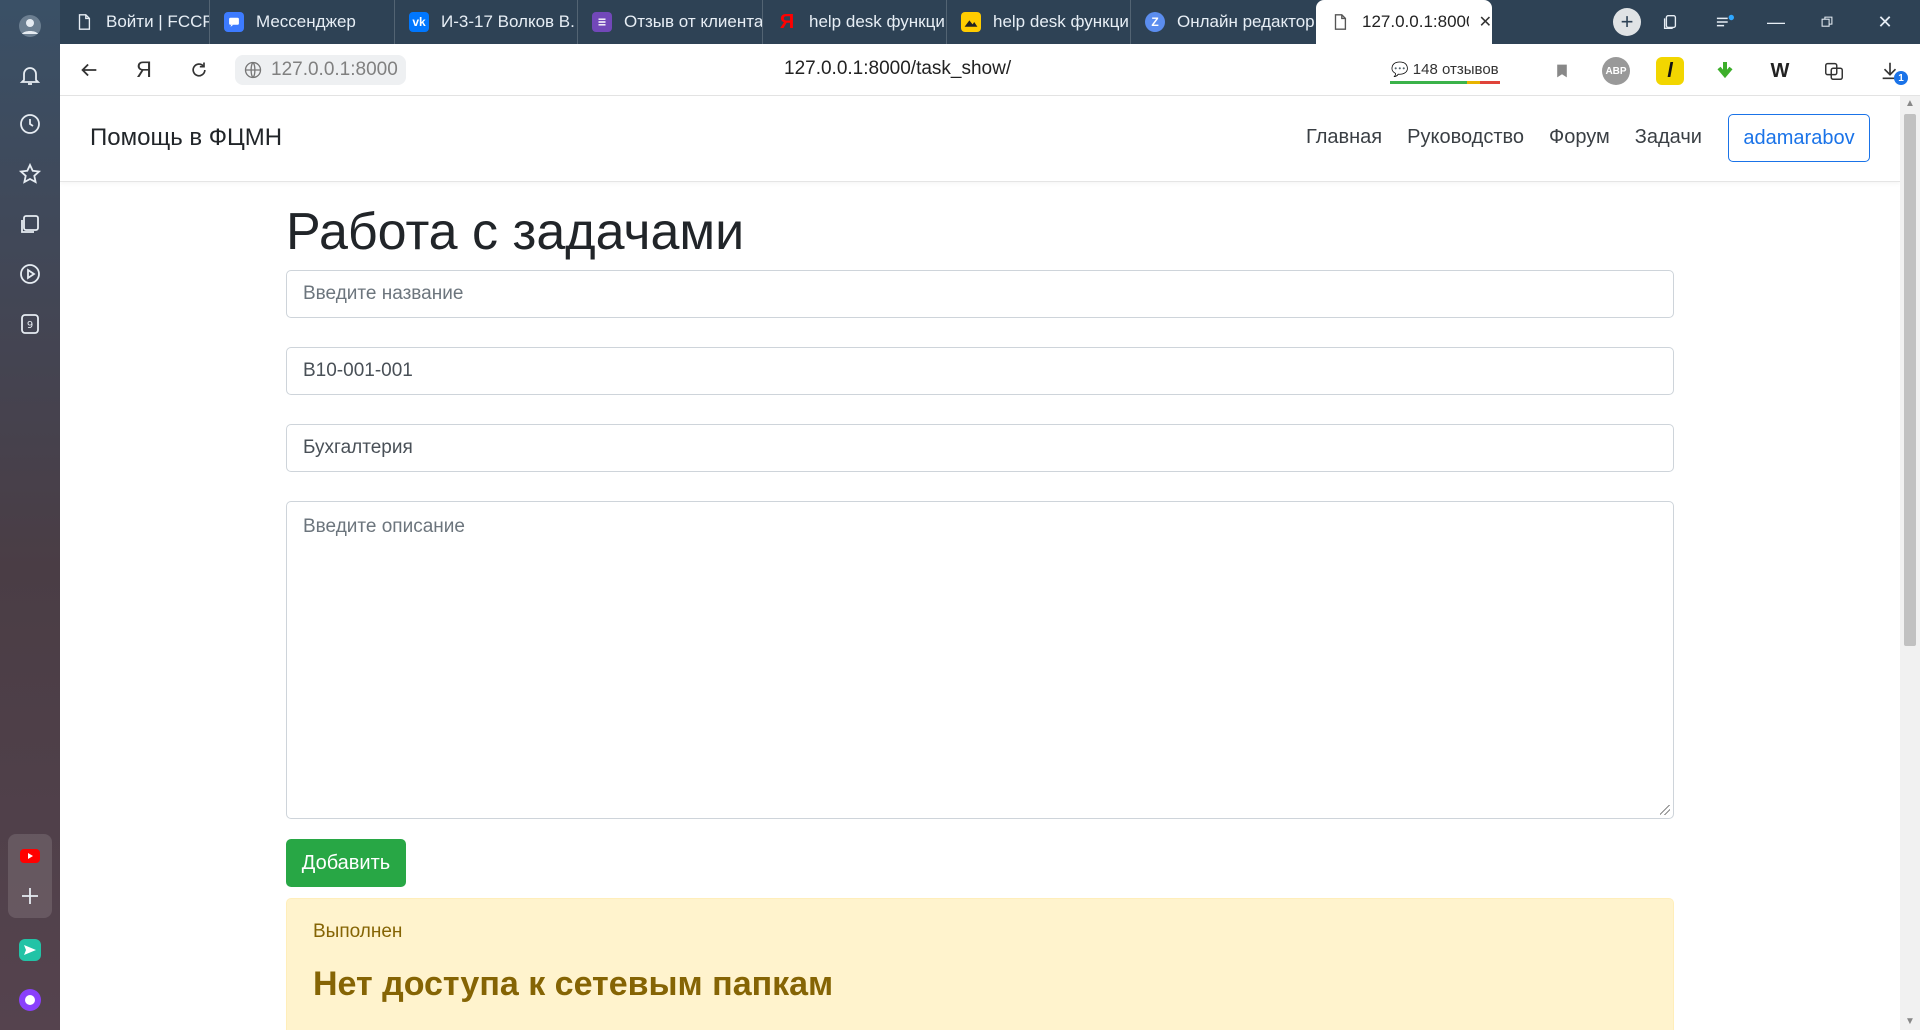 This screenshot has height=1030, width=1920. What do you see at coordinates (1665, 810) in the screenshot?
I see `resize-handle-icon` at bounding box center [1665, 810].